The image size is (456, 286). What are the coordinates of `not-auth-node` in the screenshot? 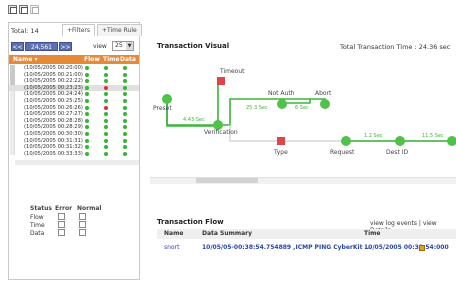 It's located at (282, 104).